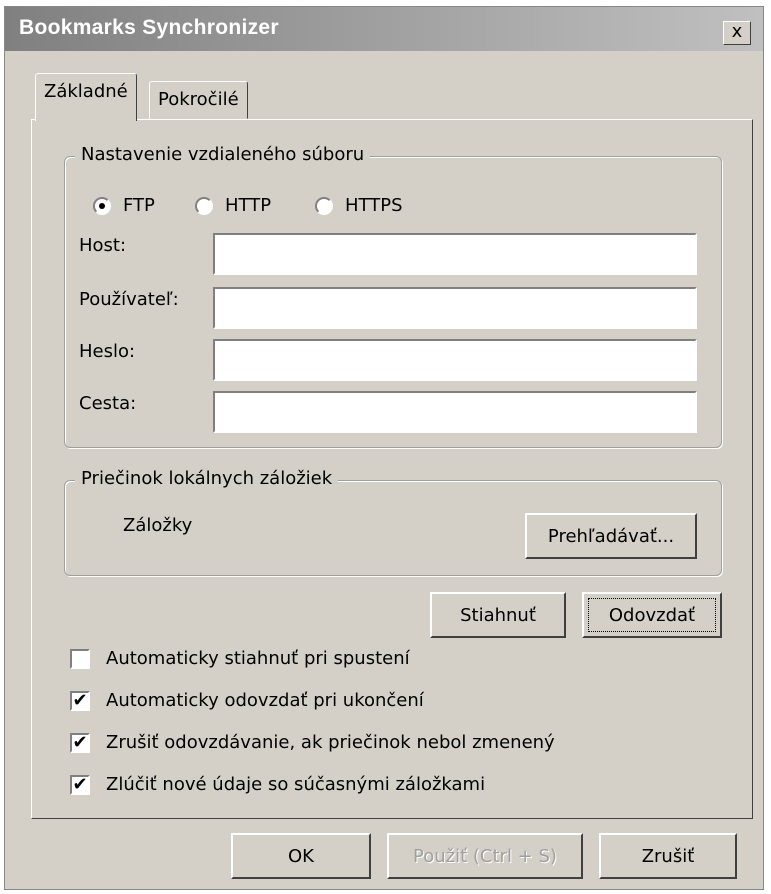  Describe the element at coordinates (455, 360) in the screenshot. I see `password-input` at that location.